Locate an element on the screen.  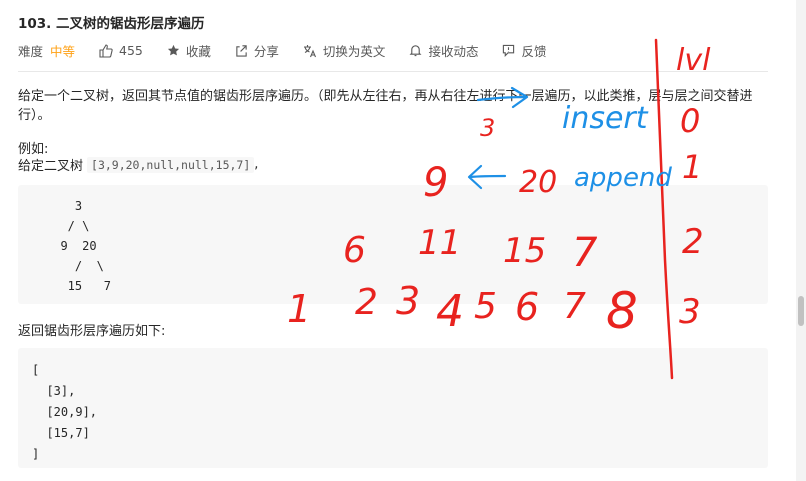
annotation-right-arrow is located at coordinates (502, 97).